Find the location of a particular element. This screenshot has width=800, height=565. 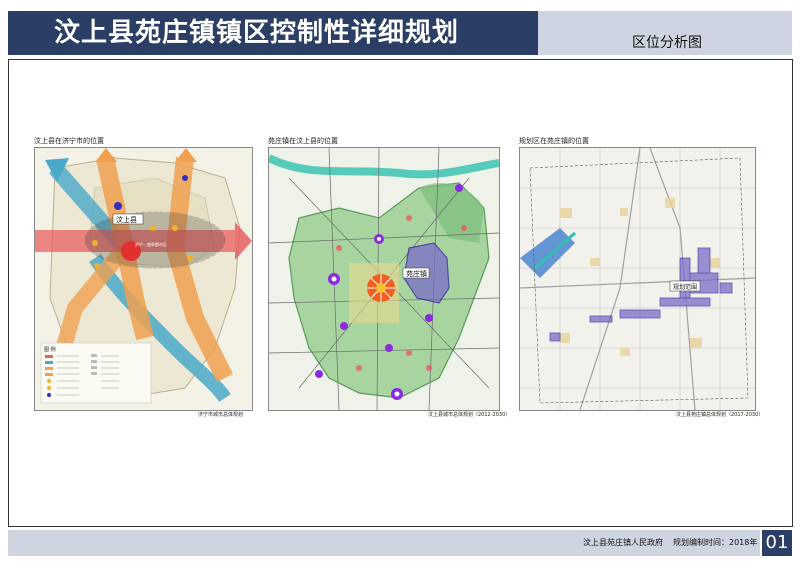

page-subtitle: 区位分析图 is located at coordinates (667, 43).